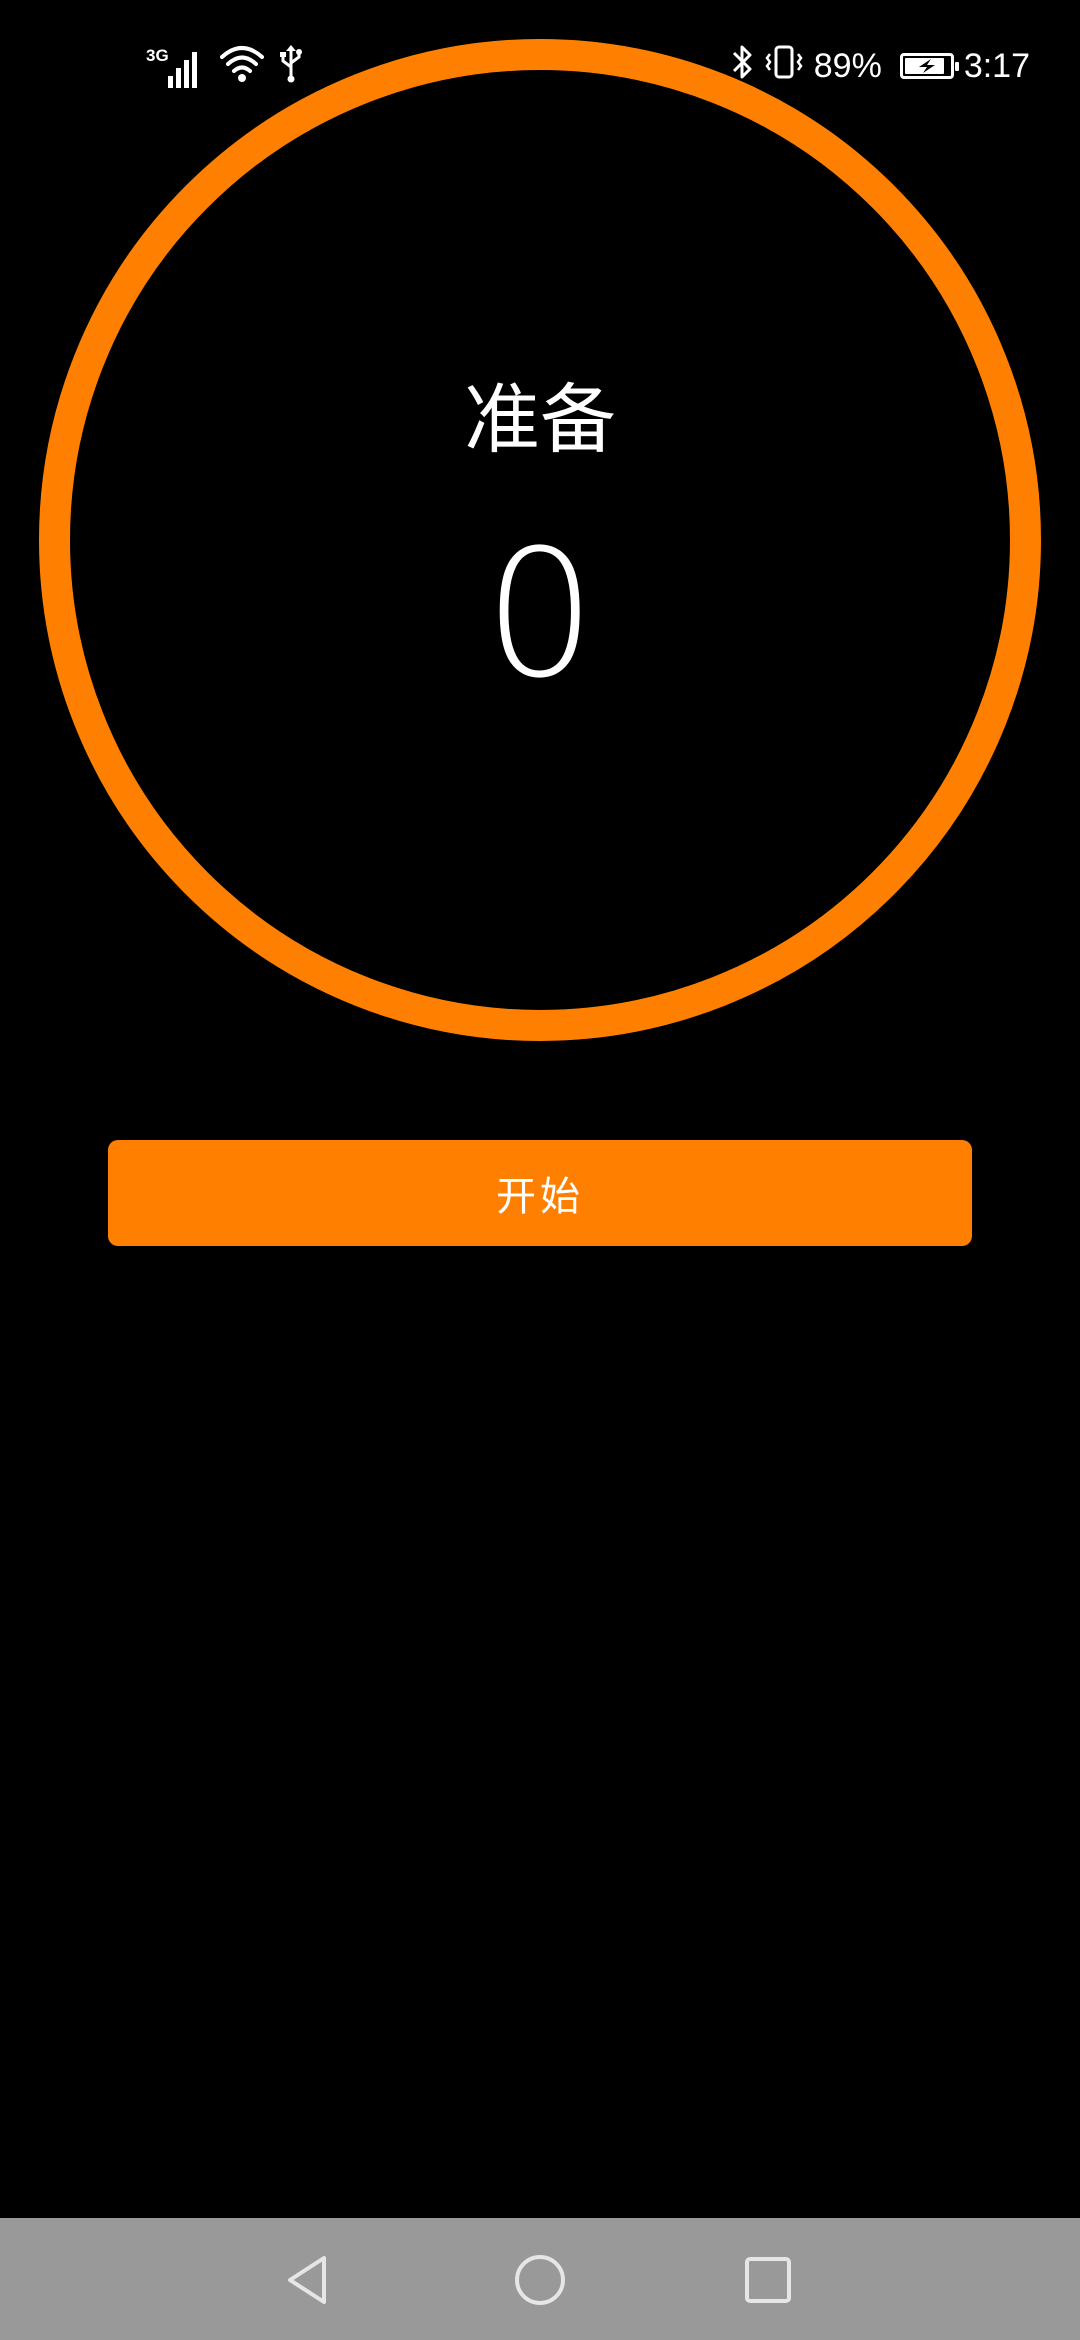  Describe the element at coordinates (847, 66) in the screenshot. I see `battery-percent: 89%` at that location.